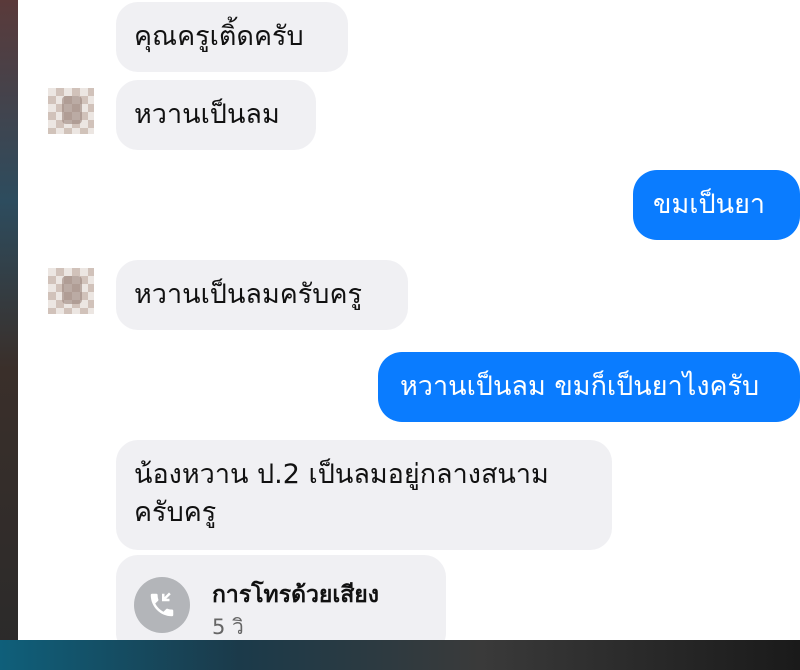 This screenshot has width=800, height=670. What do you see at coordinates (400, 655) in the screenshot?
I see `background-photo-bottom` at bounding box center [400, 655].